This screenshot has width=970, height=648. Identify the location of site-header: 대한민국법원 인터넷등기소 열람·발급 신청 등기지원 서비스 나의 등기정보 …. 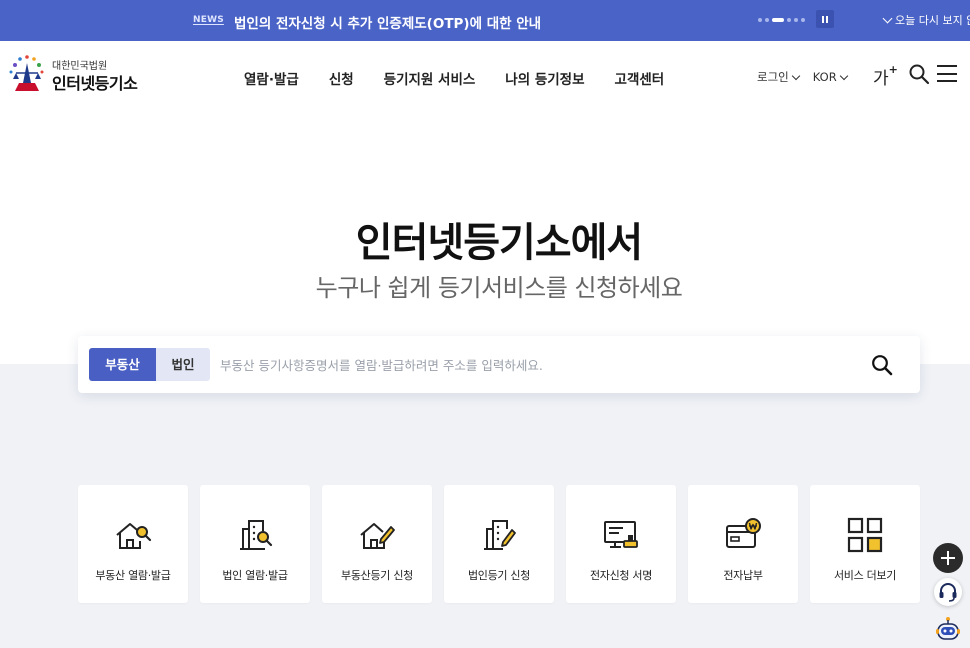
(485, 77).